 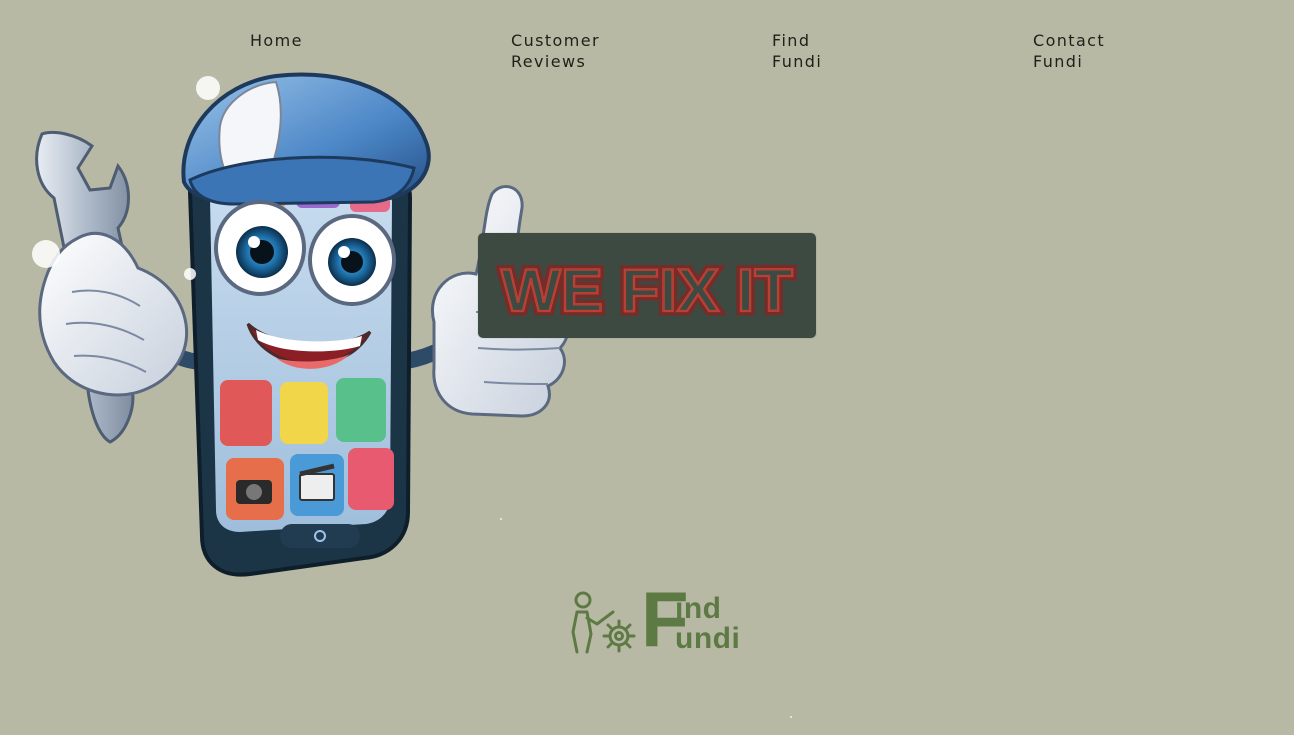 I want to click on cap-icon, so click(x=306, y=139).